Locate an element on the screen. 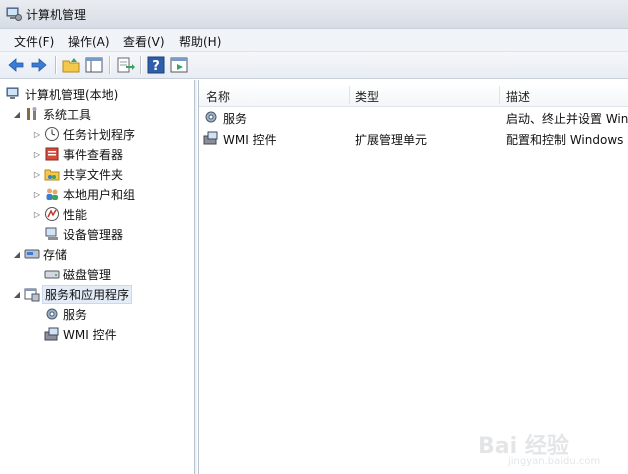  tree-label: 事件查看器 is located at coordinates (93, 154).